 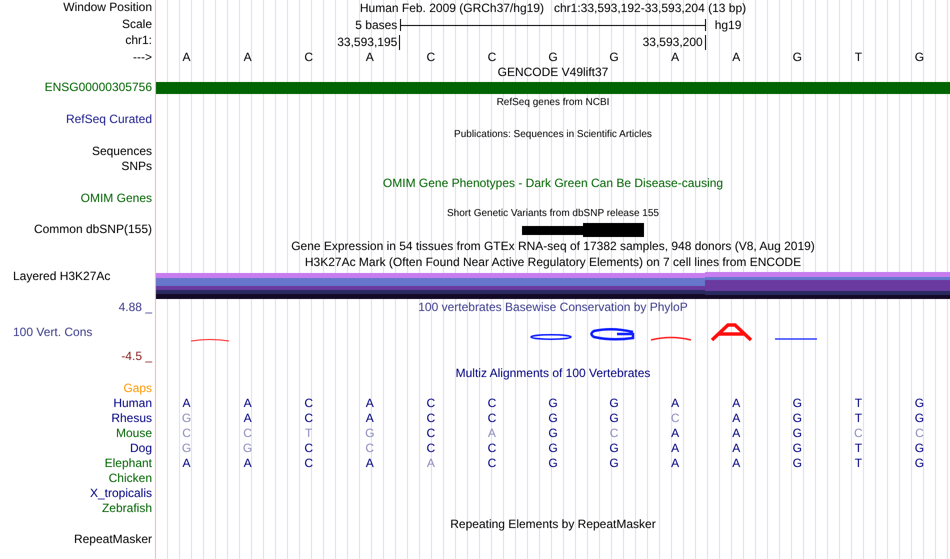 What do you see at coordinates (46, 332) in the screenshot?
I see `track-label: 100 Vert. Cons` at bounding box center [46, 332].